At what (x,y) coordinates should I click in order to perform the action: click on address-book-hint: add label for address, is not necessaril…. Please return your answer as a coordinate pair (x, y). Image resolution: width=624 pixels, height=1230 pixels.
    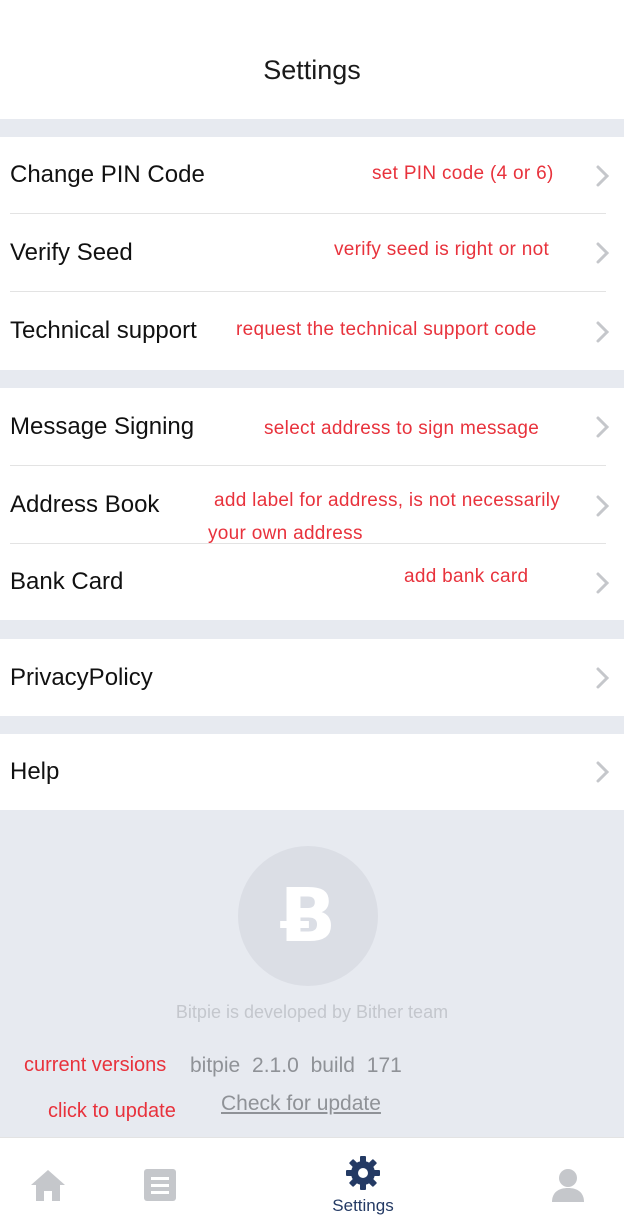
    Looking at the image, I should click on (387, 500).